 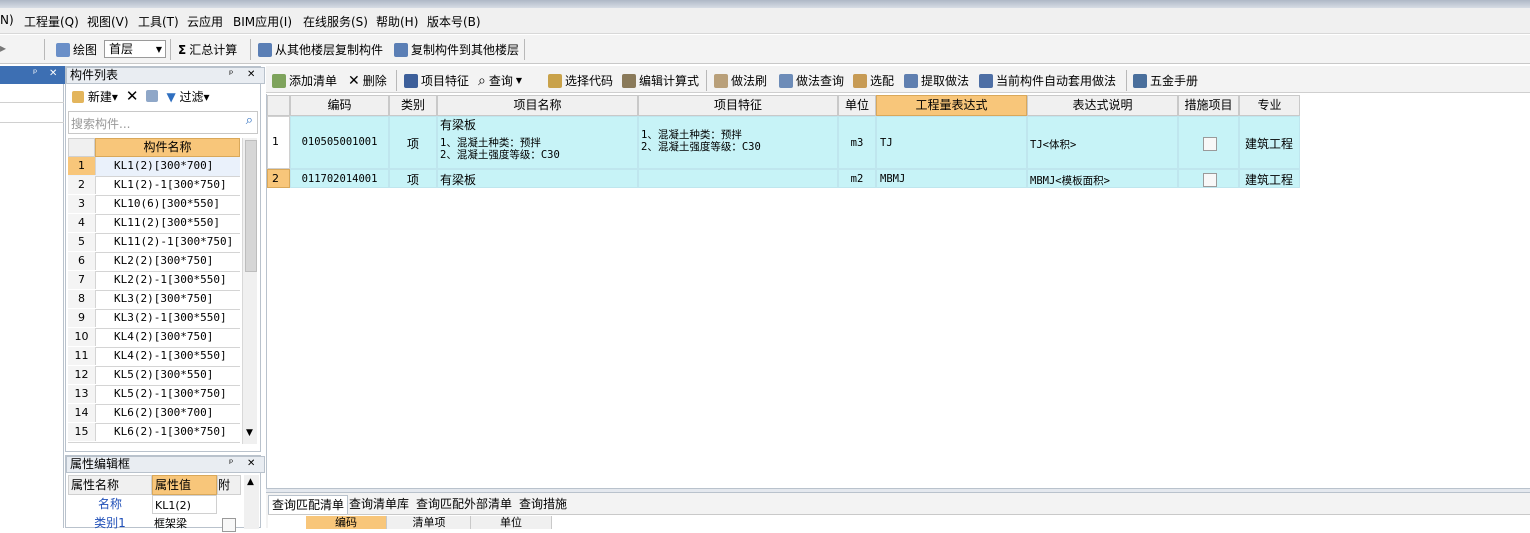 What do you see at coordinates (3, 48) in the screenshot?
I see `toolbar-overflow-icon: ▸` at bounding box center [3, 48].